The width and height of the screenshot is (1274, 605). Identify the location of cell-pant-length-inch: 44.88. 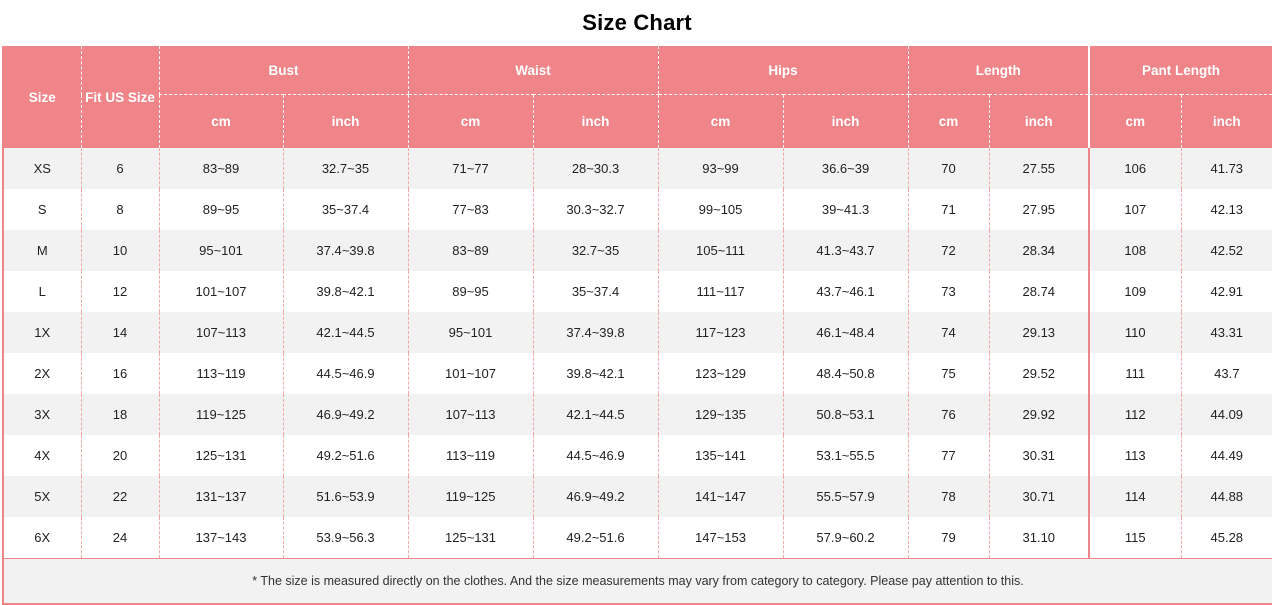
(1226, 496).